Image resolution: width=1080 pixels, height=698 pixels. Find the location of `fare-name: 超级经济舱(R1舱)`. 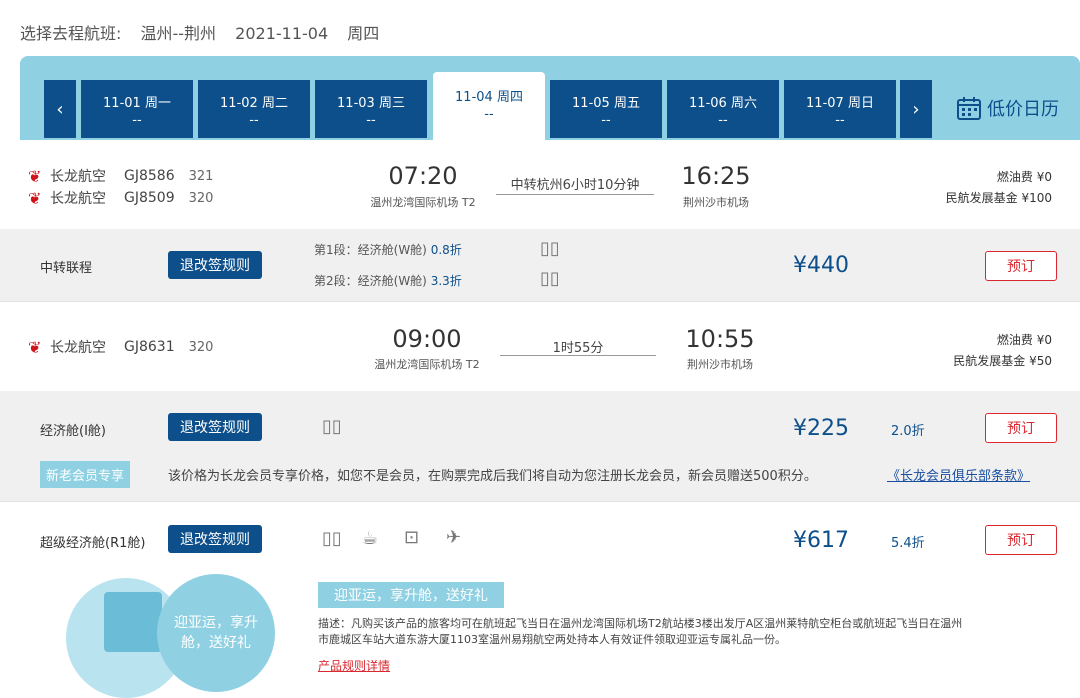

fare-name: 超级经济舱(R1舱) is located at coordinates (93, 543).